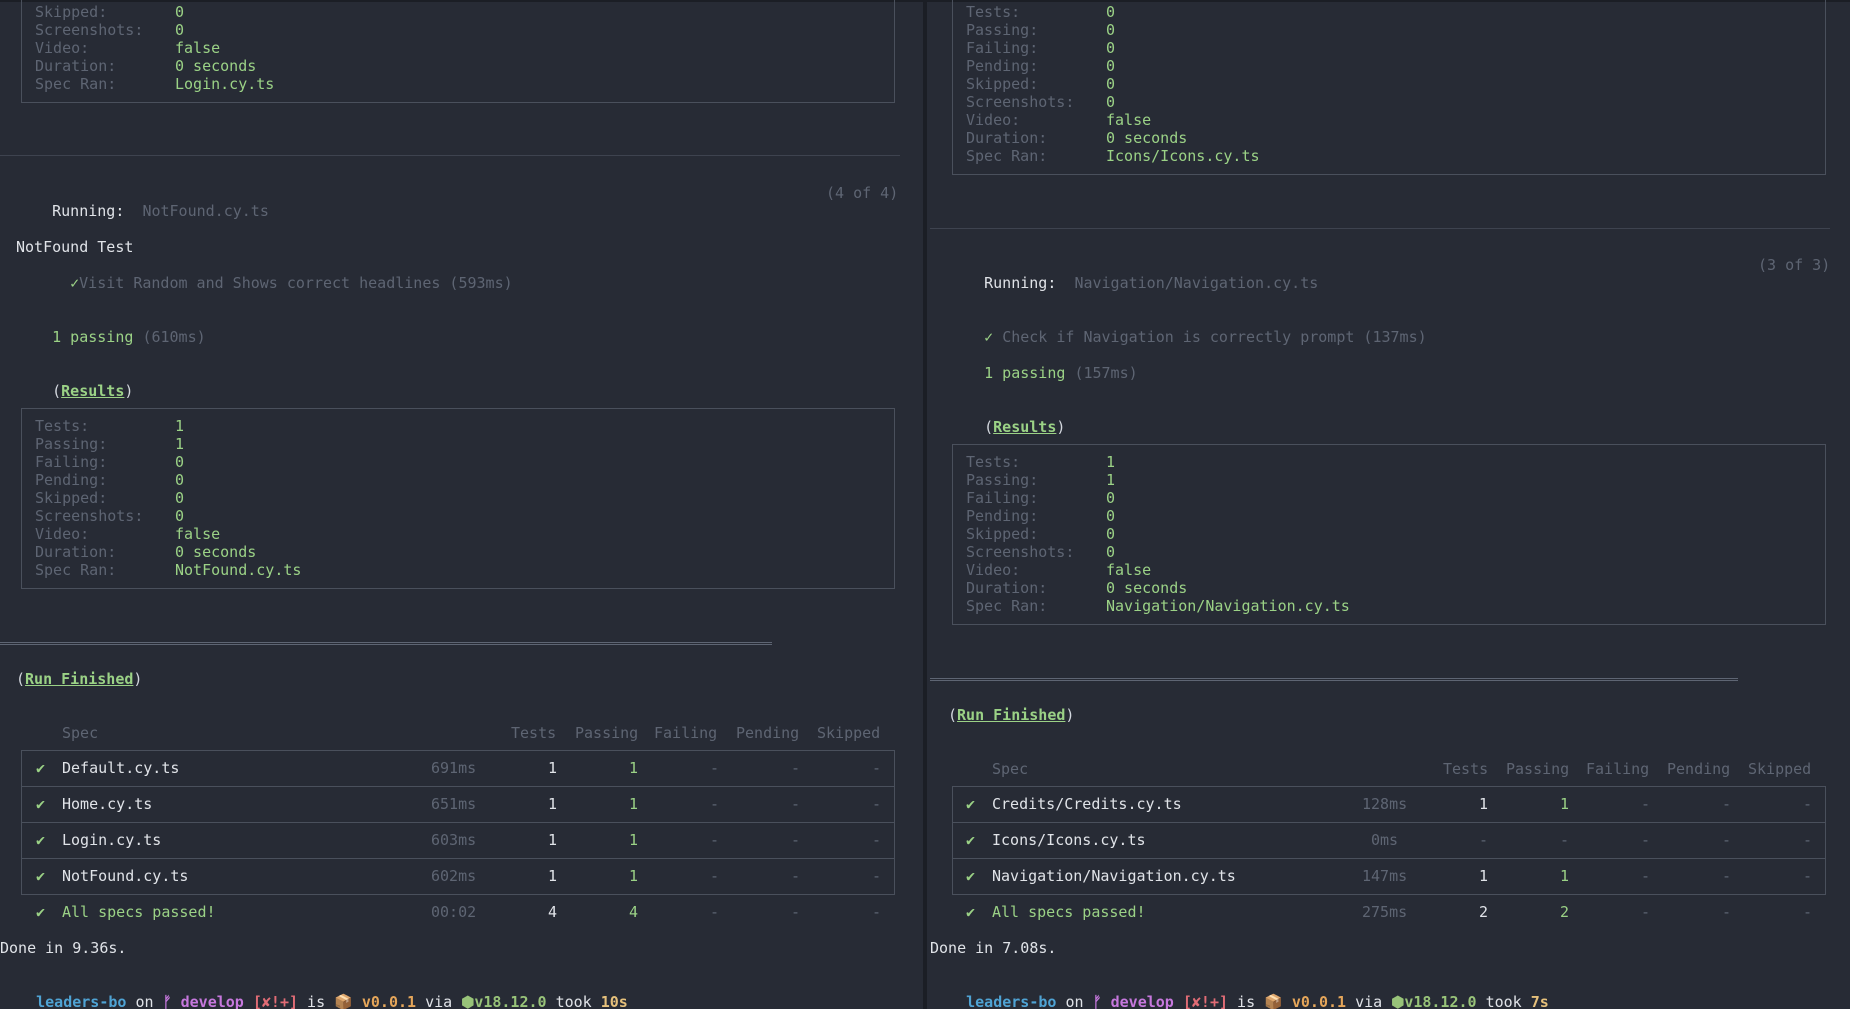  I want to click on pane-divider, so click(925, 504).